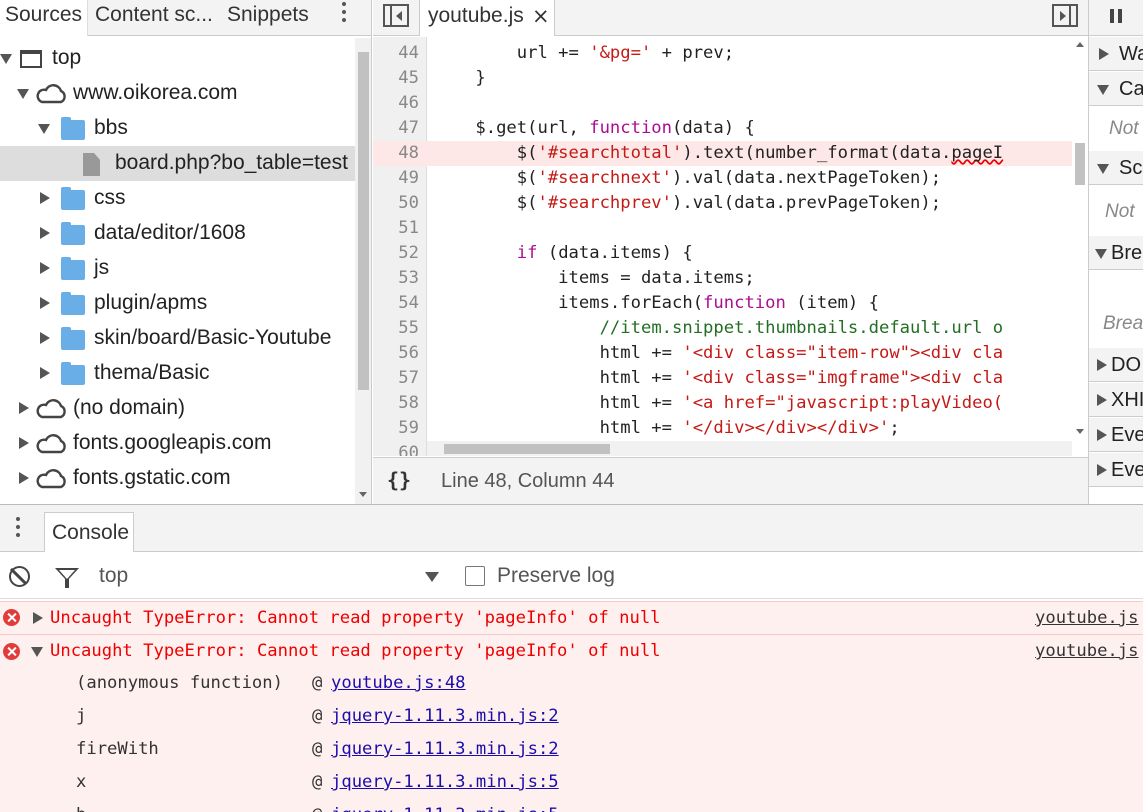 This screenshot has width=1143, height=812. What do you see at coordinates (1116, 89) in the screenshot?
I see `section-call-stack: Ca` at bounding box center [1116, 89].